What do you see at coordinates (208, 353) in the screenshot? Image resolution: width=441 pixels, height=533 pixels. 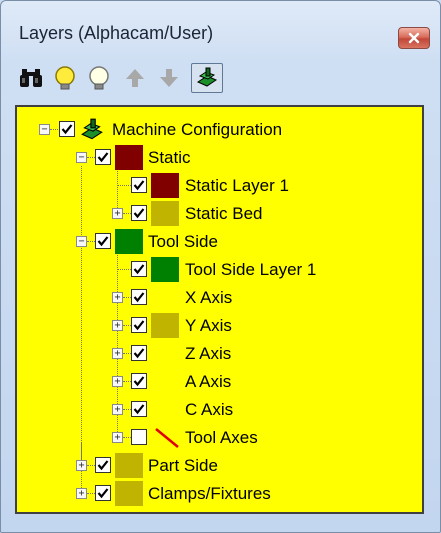 I see `tree-item-label: Z Axis` at bounding box center [208, 353].